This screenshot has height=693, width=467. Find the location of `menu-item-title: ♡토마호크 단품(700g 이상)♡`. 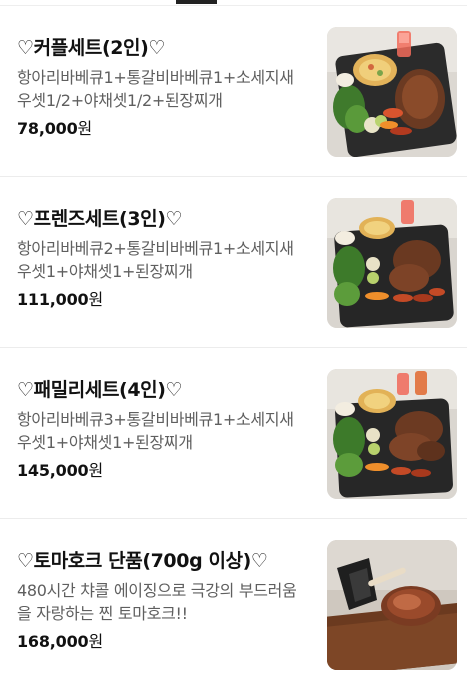

menu-item-title: ♡토마호크 단품(700g 이상)♡ is located at coordinates (142, 561).